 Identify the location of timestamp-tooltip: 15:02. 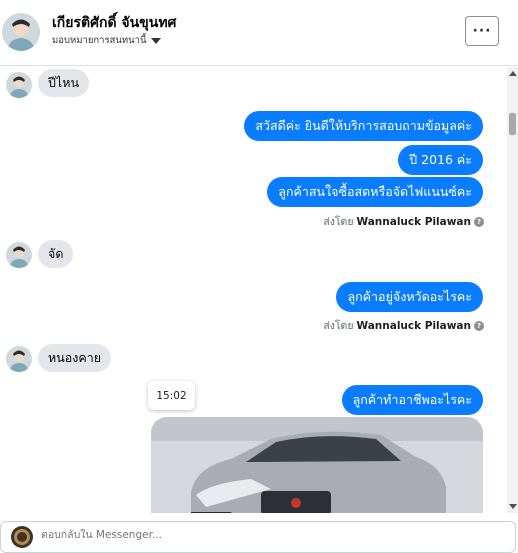
(171, 395).